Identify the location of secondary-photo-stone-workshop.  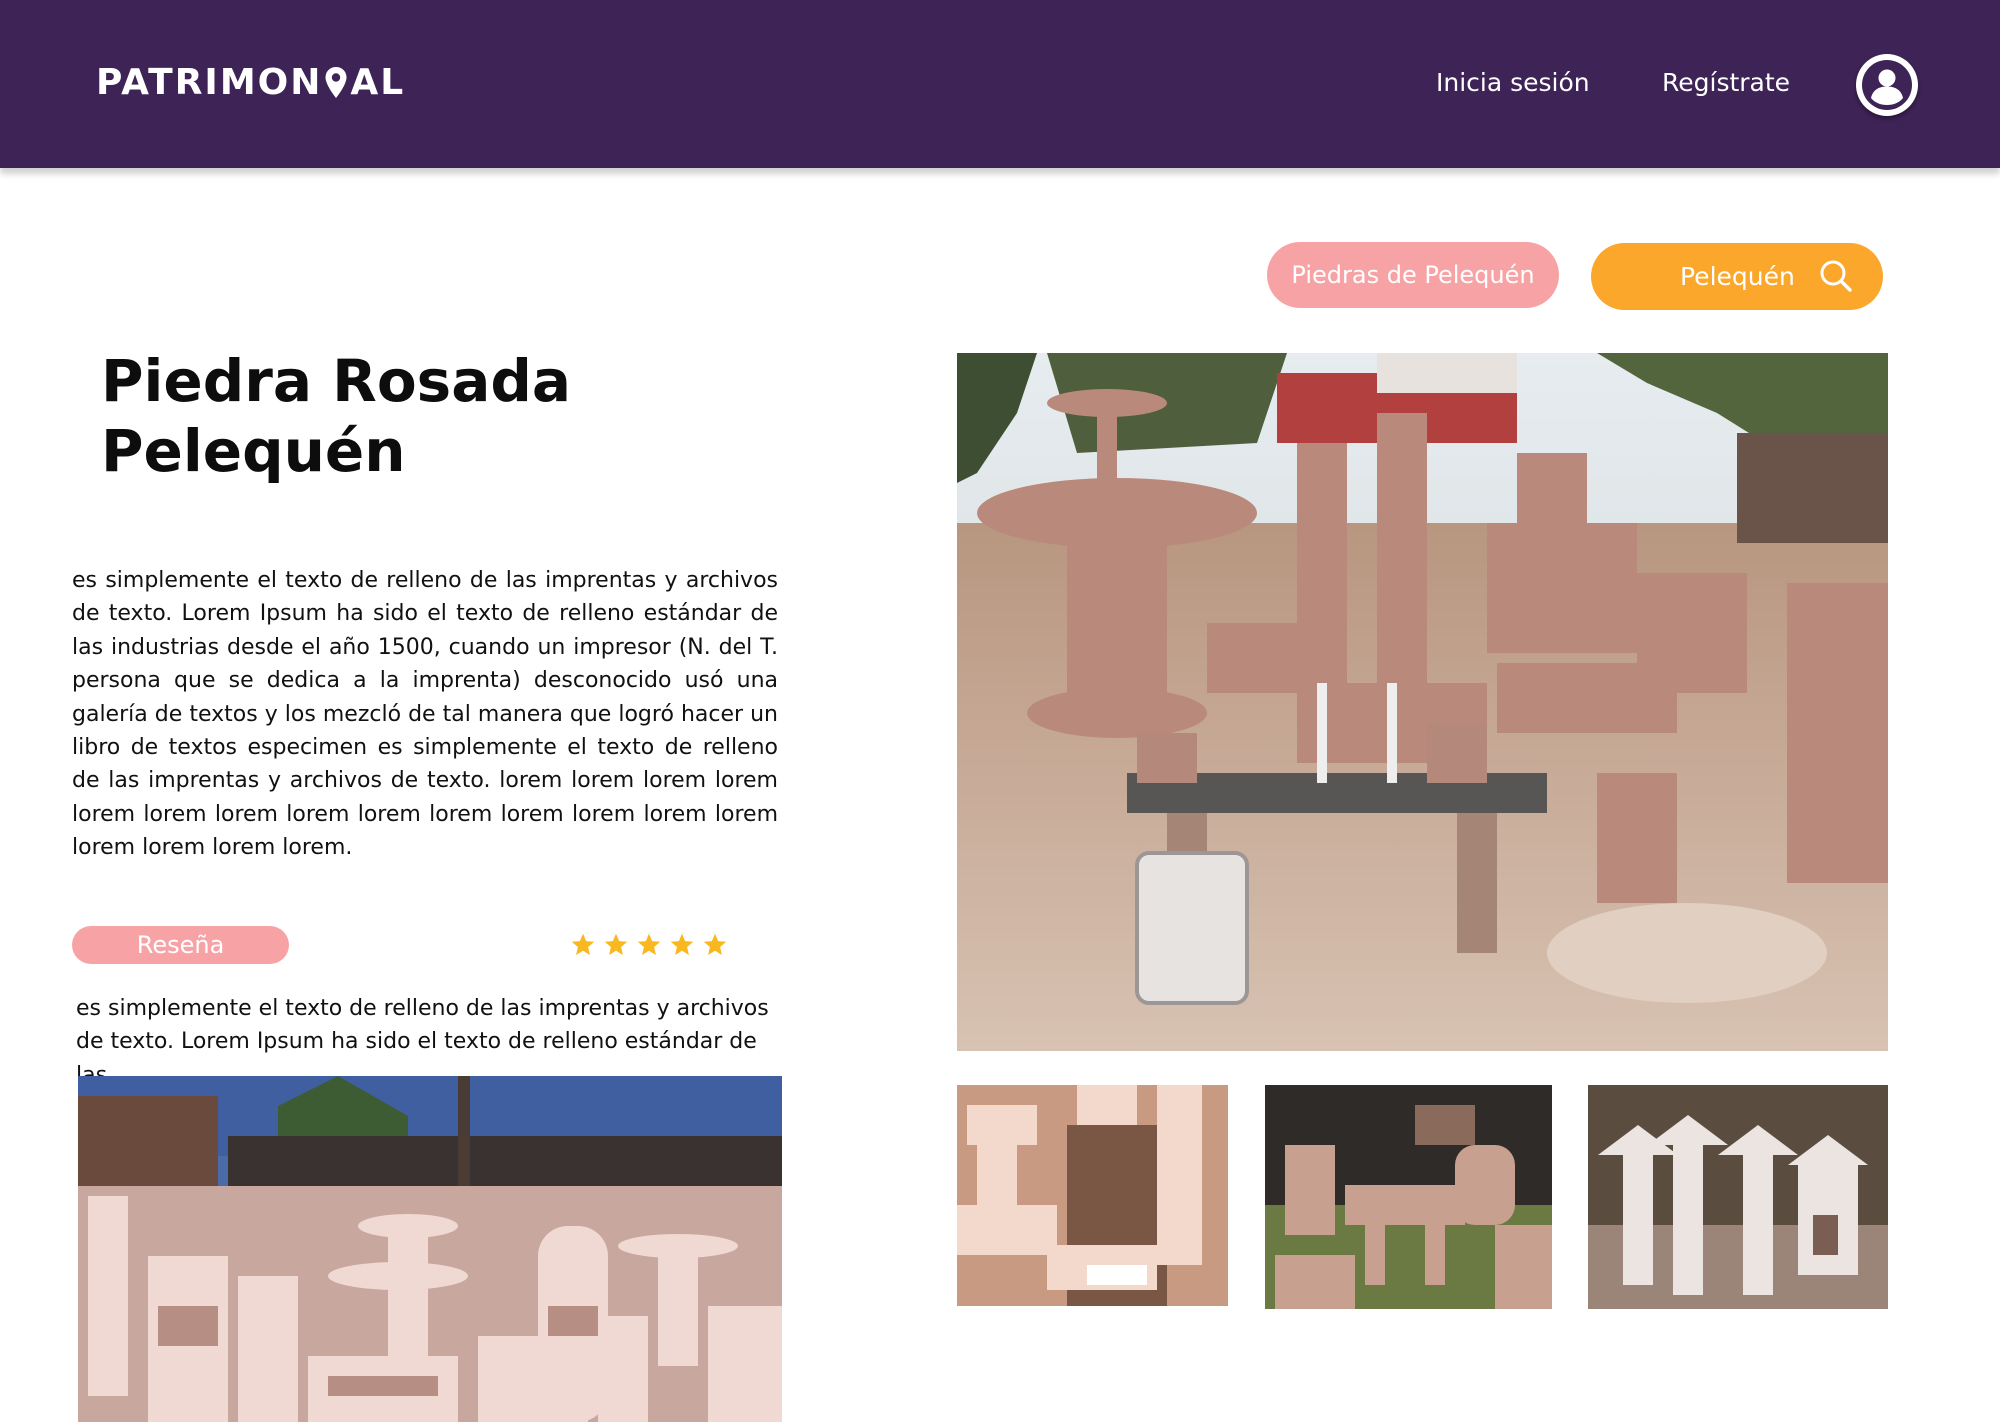
(430, 1249).